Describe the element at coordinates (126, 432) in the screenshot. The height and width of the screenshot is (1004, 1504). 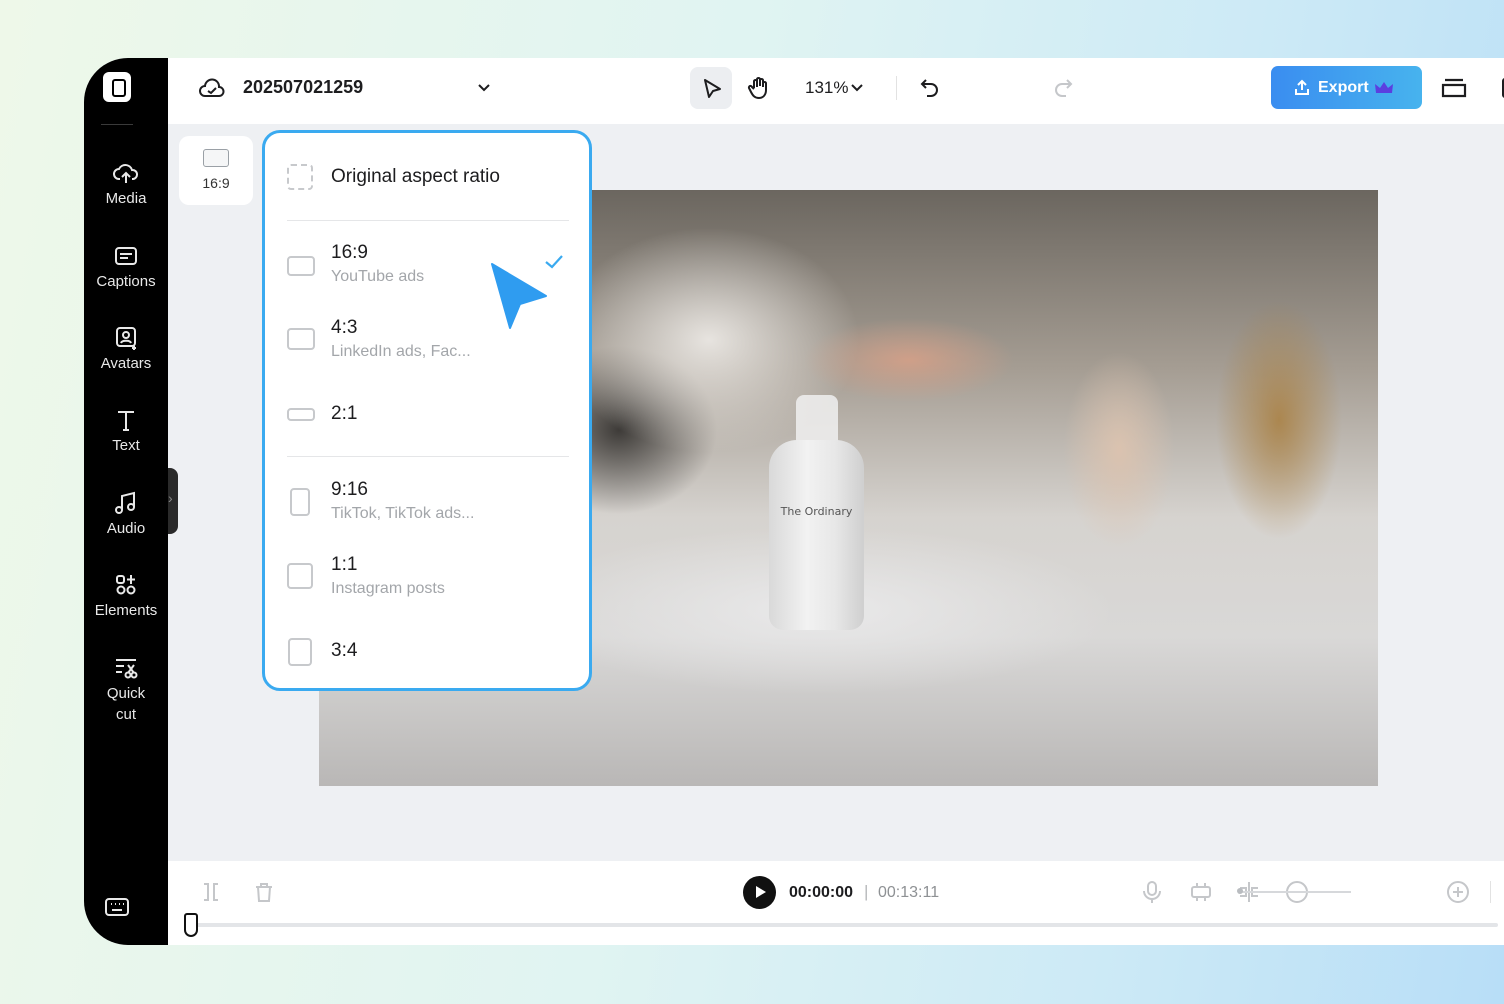
I see `sidebar-item-text: Text` at that location.